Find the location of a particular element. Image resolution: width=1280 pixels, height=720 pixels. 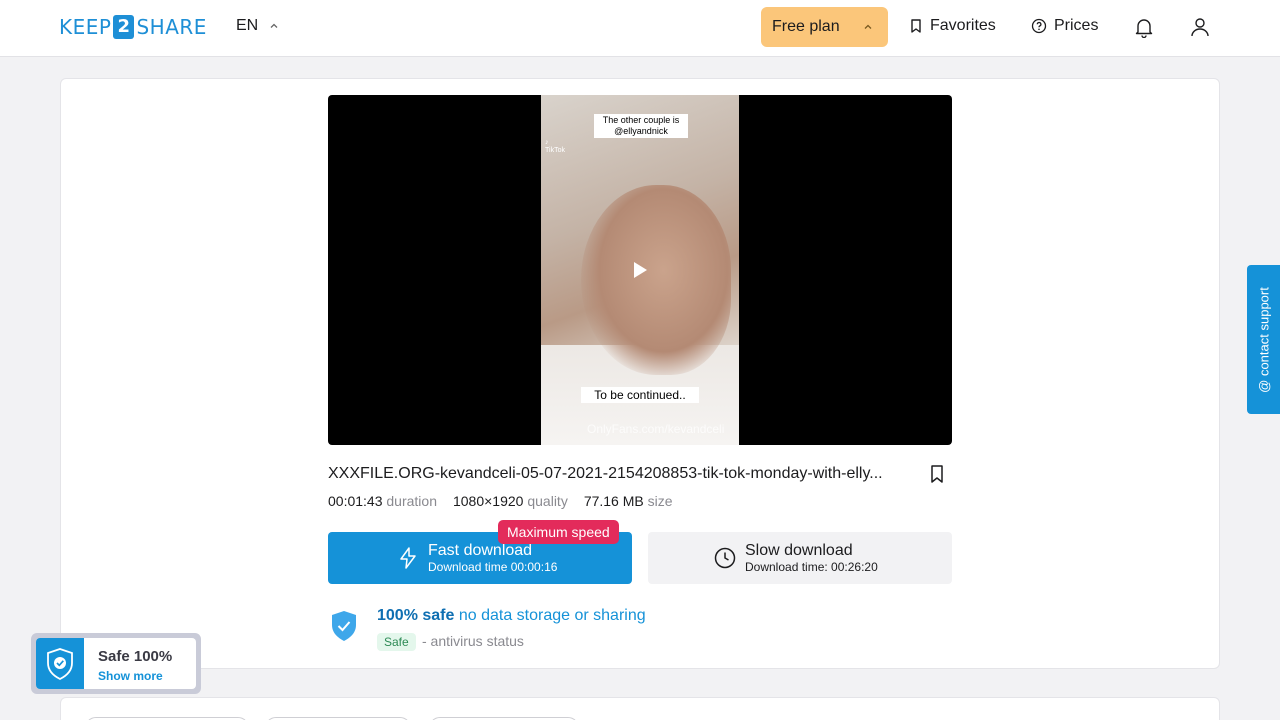

slow-download-button: Slow download Download time: 00:26:20 is located at coordinates (800, 558).